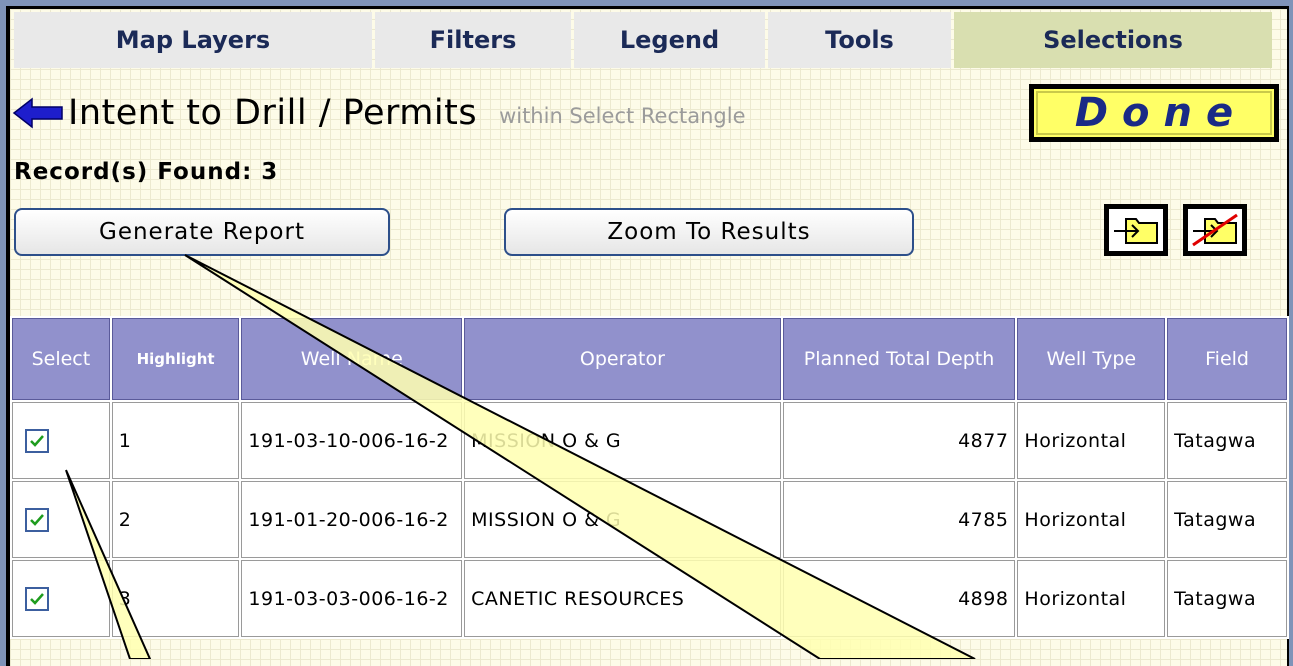 This screenshot has height=666, width=1293. What do you see at coordinates (899, 440) in the screenshot?
I see `depth-cell: 4877` at bounding box center [899, 440].